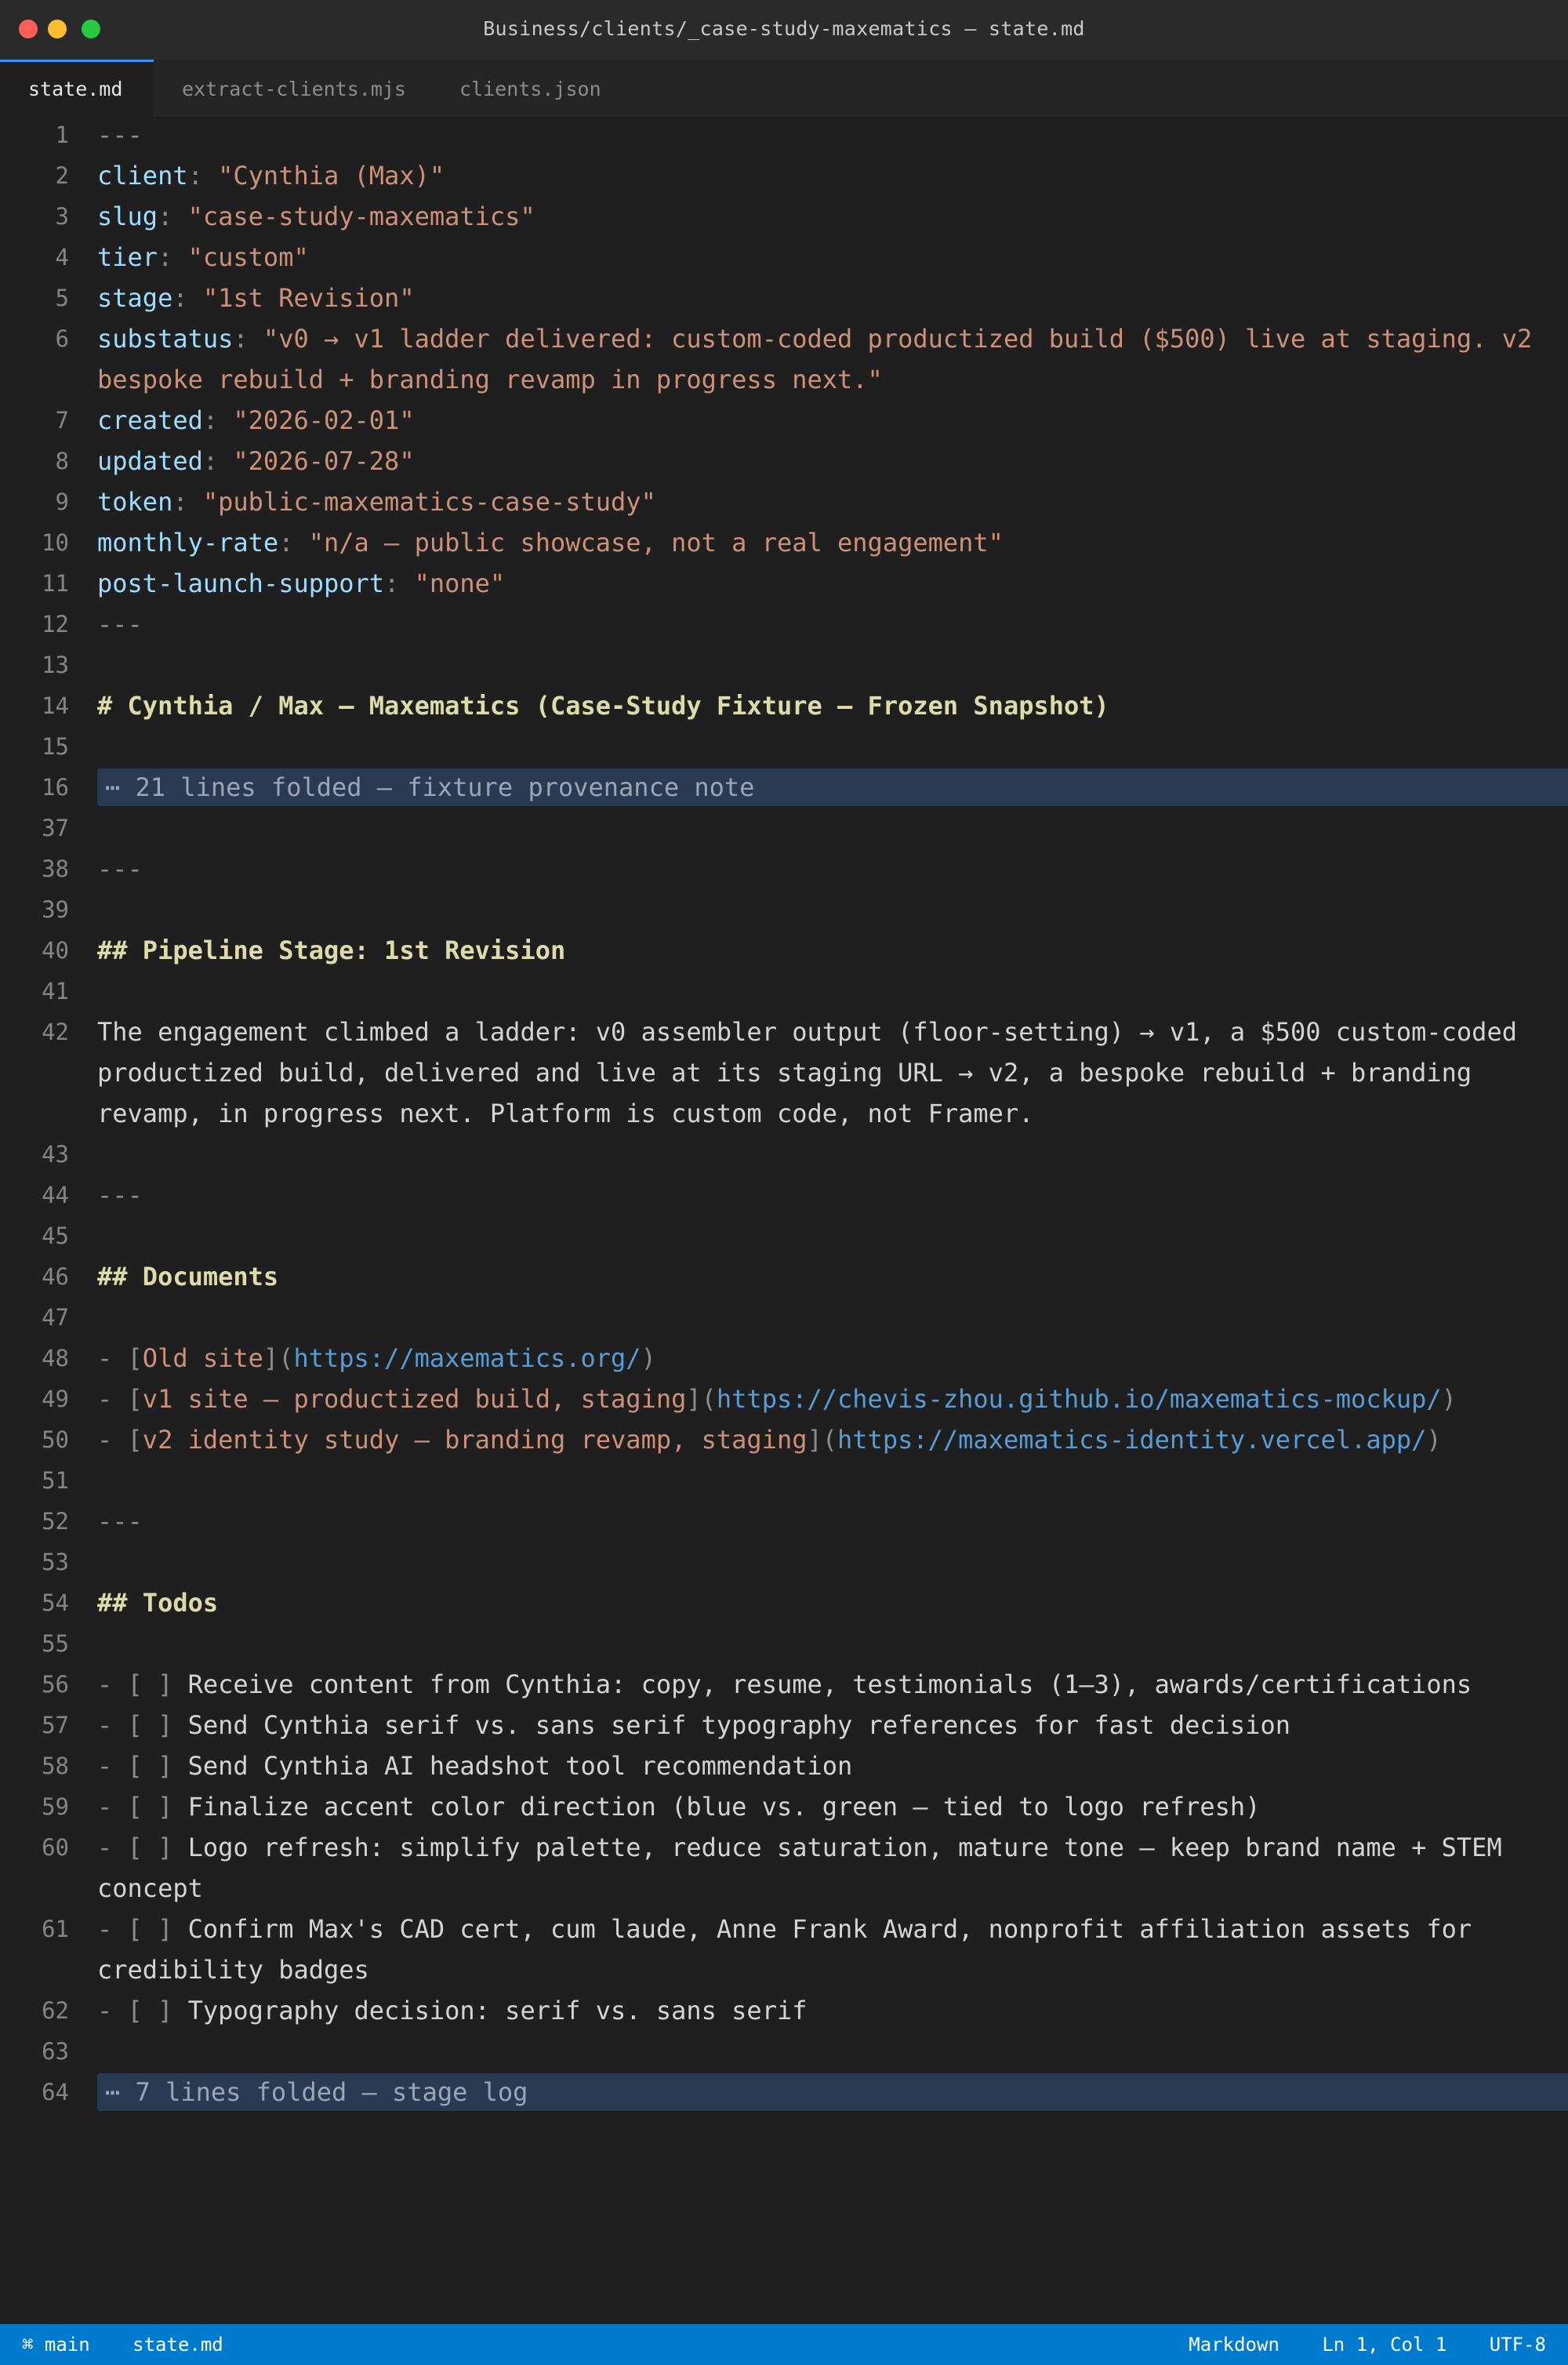 Image resolution: width=1568 pixels, height=2365 pixels. I want to click on line-number: 55, so click(56, 1643).